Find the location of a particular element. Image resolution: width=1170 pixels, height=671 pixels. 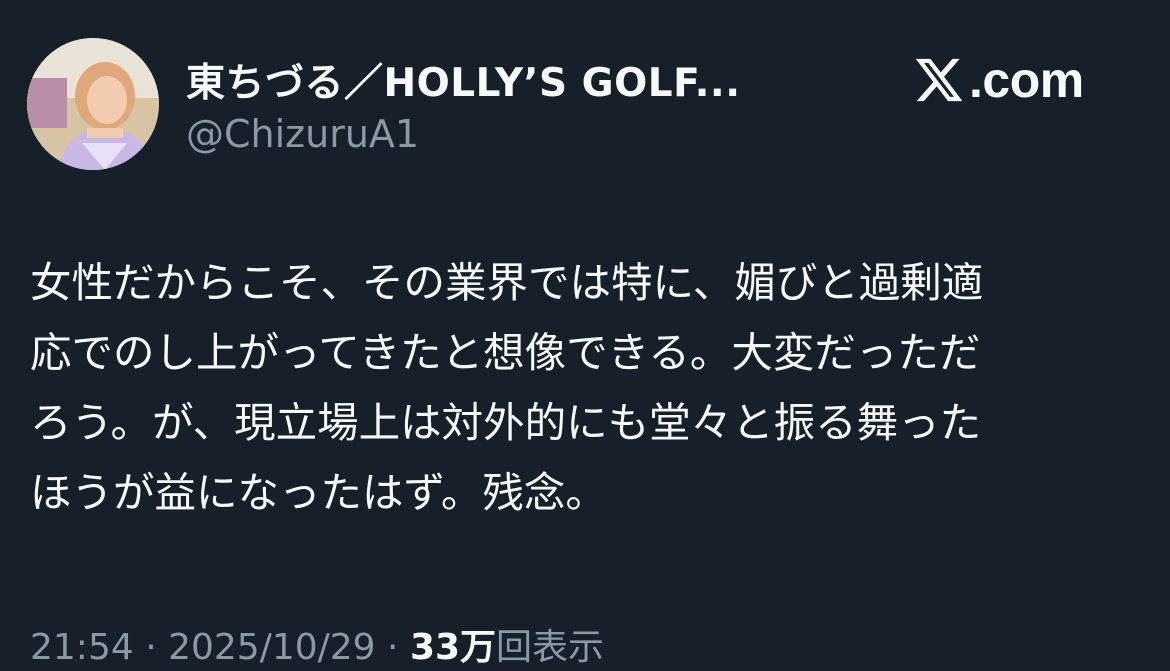

x-com-brand: .com is located at coordinates (998, 80).